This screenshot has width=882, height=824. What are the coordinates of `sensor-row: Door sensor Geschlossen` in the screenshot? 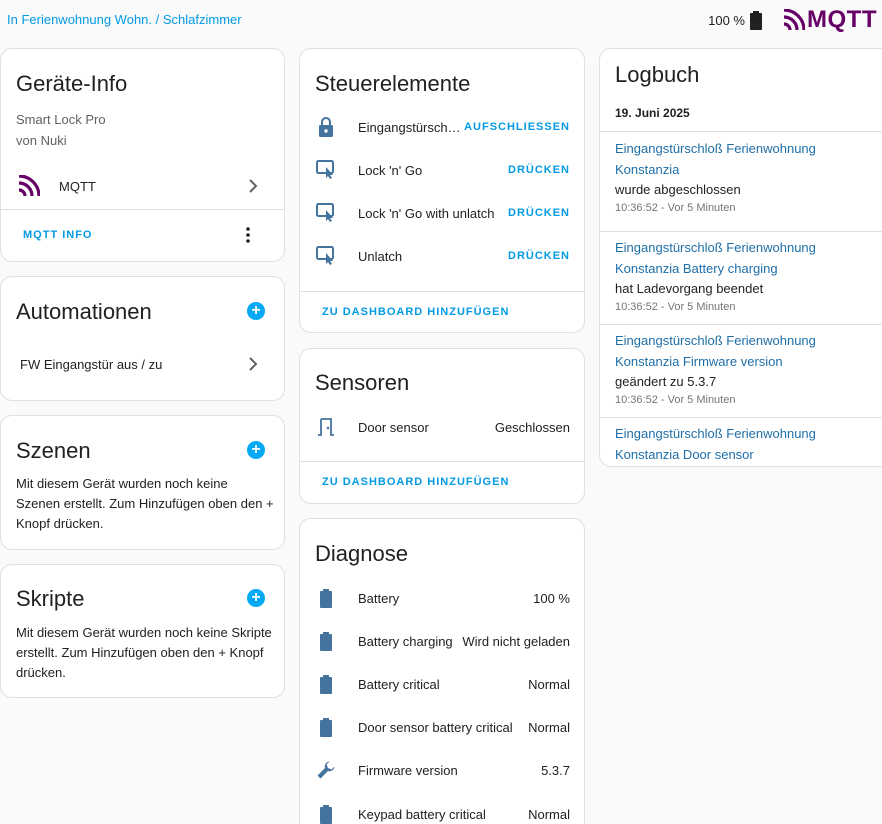 It's located at (442, 427).